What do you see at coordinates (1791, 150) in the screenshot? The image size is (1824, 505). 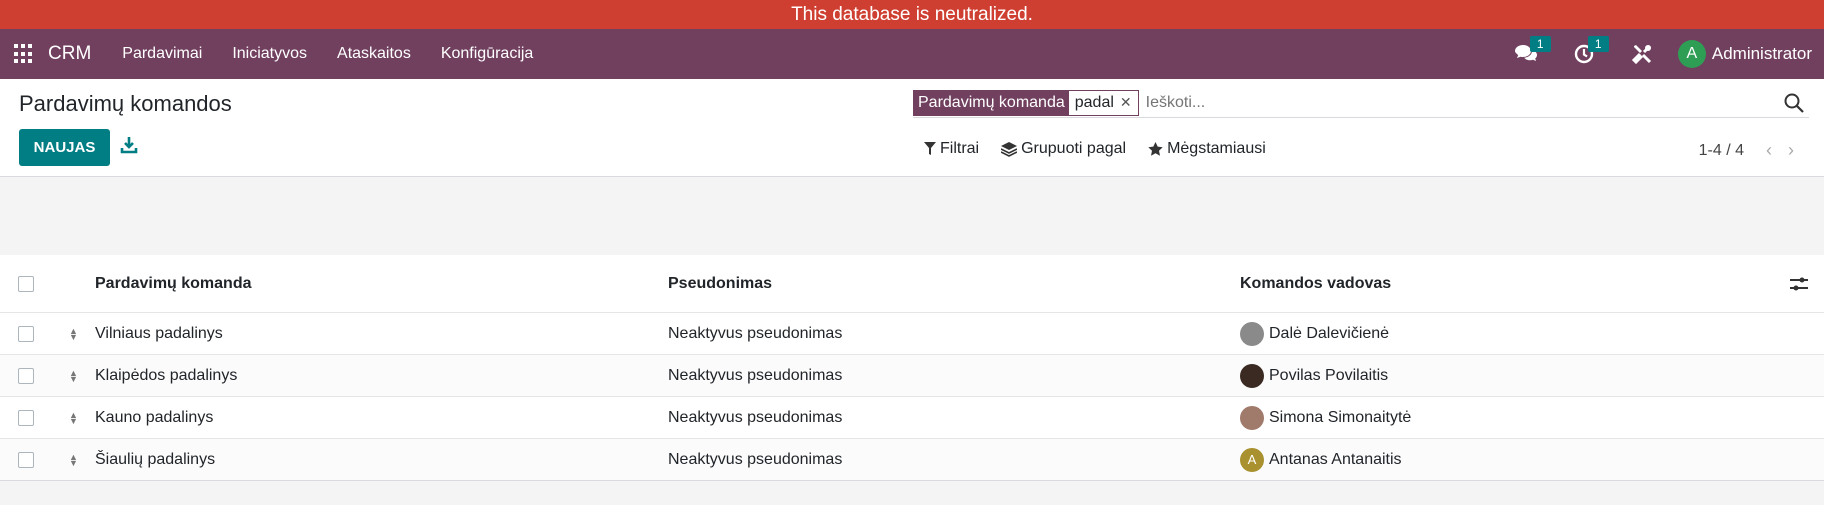 I see `pager-next-icon: ›` at bounding box center [1791, 150].